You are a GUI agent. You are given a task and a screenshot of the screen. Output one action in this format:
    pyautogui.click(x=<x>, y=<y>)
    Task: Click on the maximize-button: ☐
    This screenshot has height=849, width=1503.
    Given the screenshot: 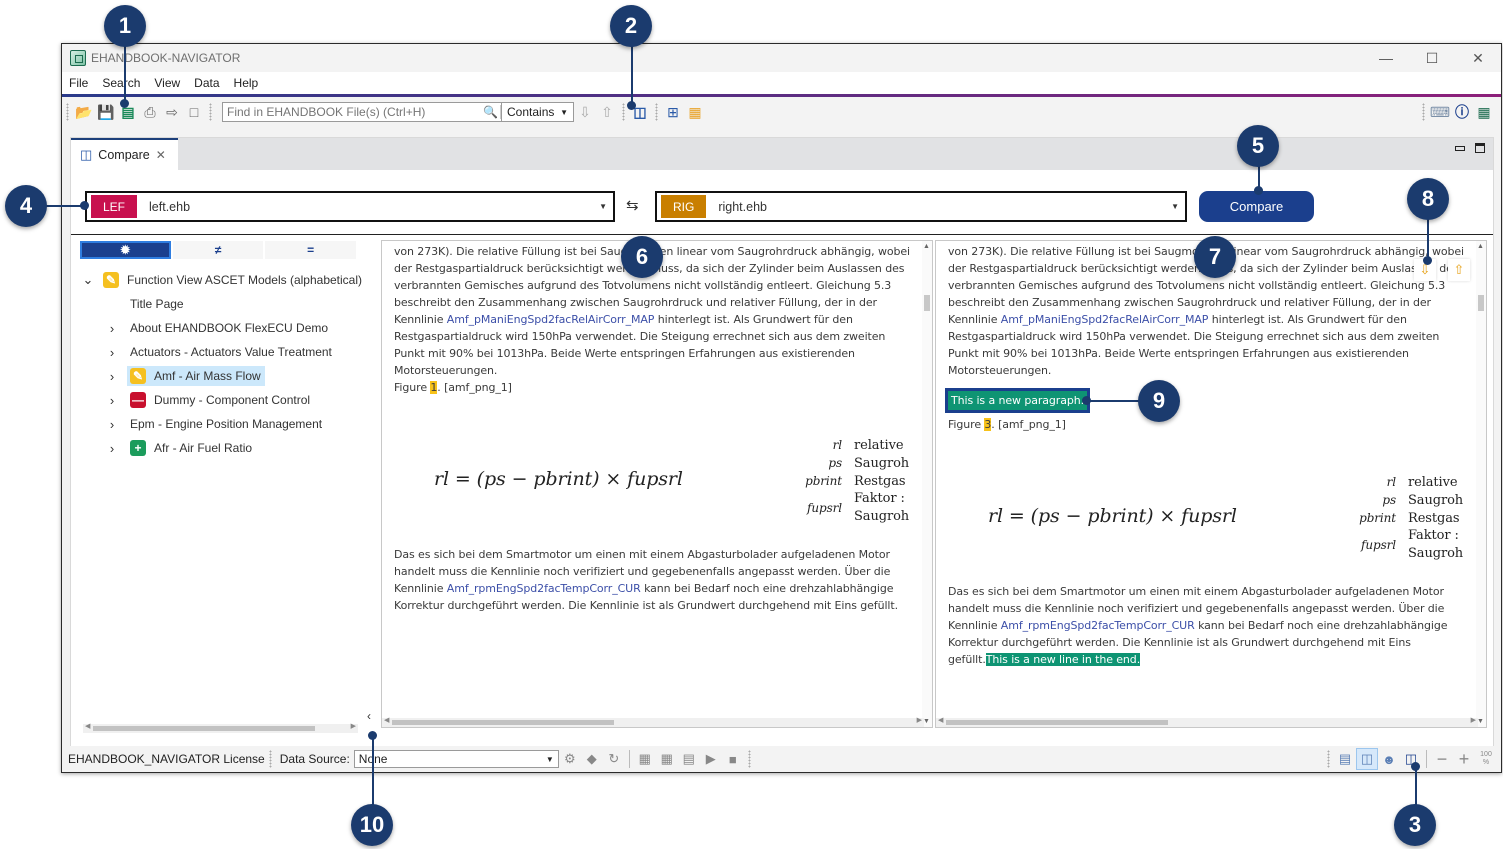 What is the action you would take?
    pyautogui.click(x=1432, y=58)
    